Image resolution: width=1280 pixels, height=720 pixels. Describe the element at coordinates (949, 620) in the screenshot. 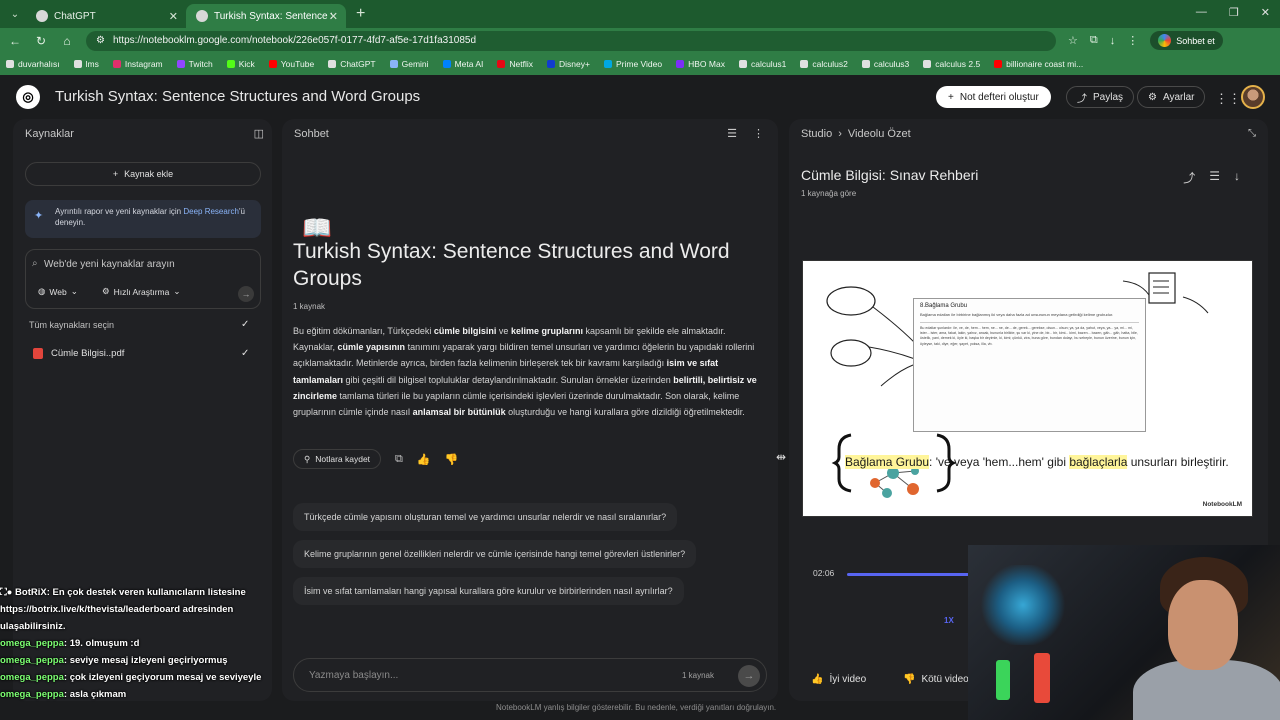

I see `playback-speed: 1X` at that location.